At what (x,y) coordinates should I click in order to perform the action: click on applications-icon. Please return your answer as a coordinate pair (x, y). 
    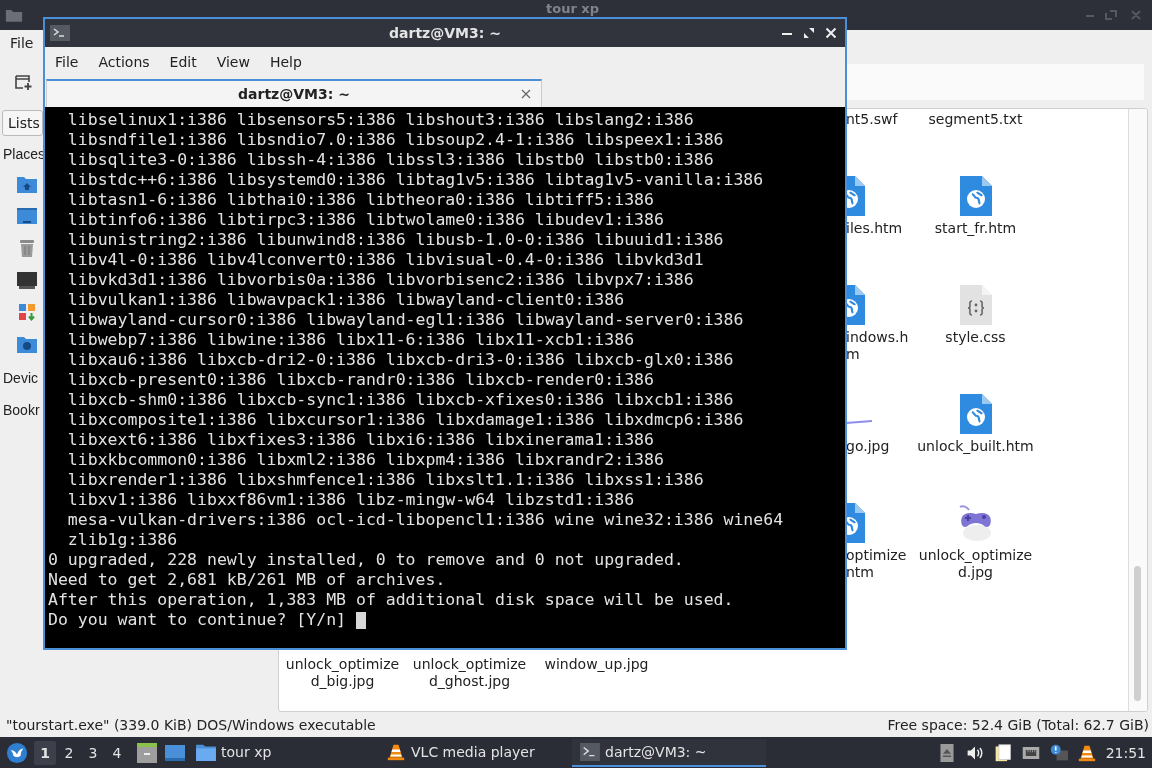
    Looking at the image, I should click on (27, 312).